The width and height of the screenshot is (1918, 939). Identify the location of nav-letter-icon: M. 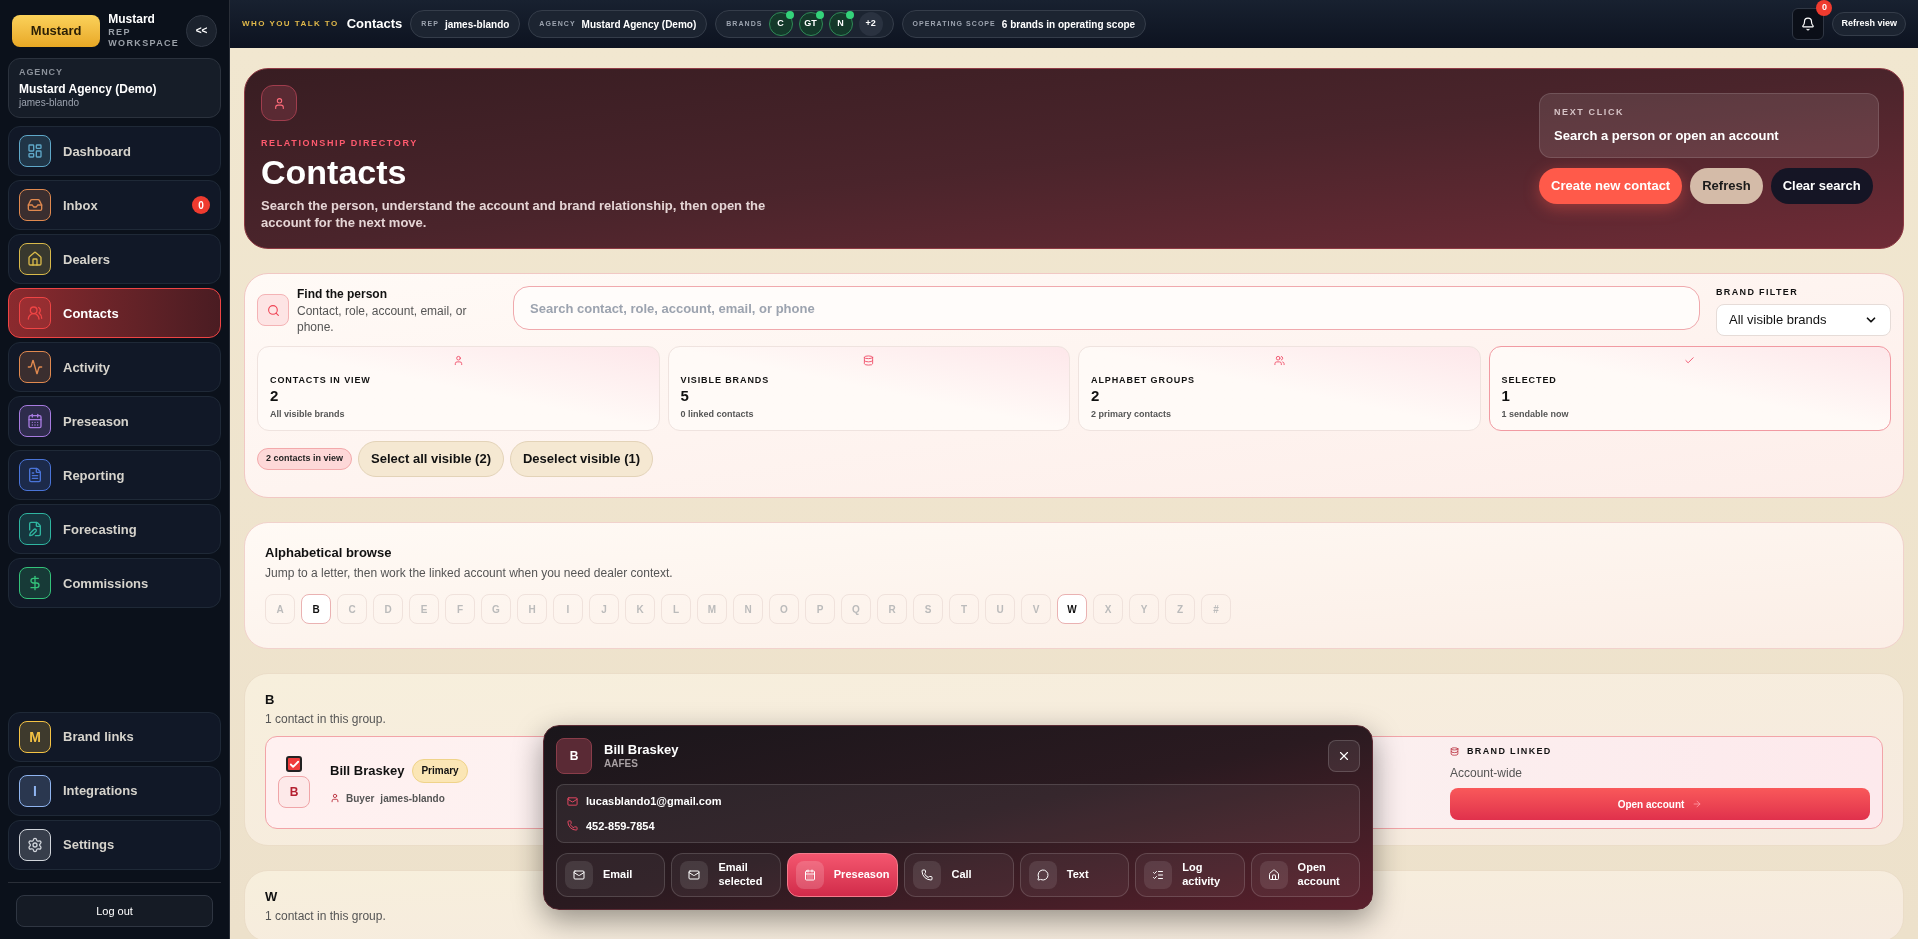
(35, 737).